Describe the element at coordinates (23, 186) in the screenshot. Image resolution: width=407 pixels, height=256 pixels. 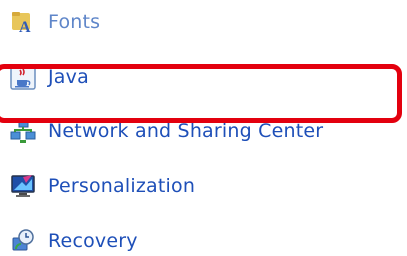
I see `monitor-personalization-icon` at that location.